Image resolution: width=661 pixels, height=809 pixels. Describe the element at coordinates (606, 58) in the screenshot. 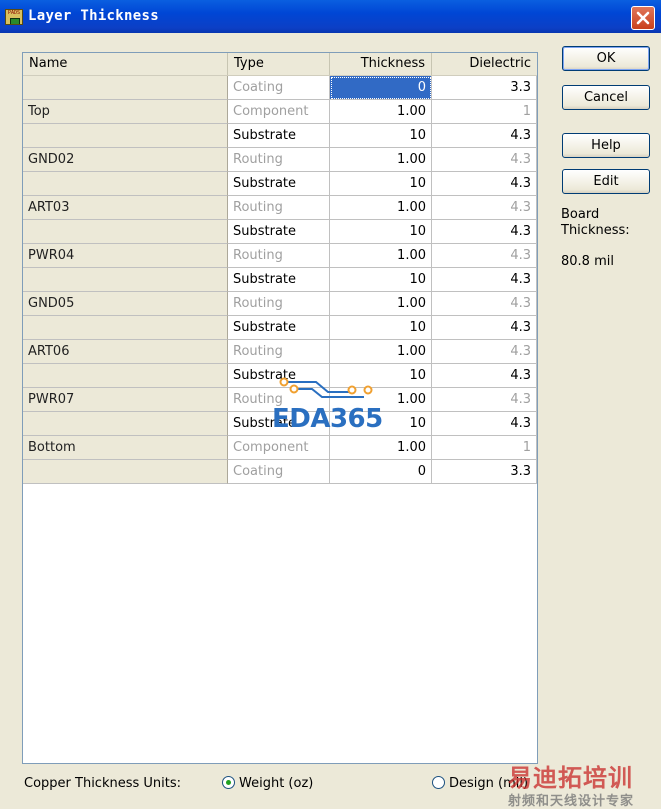

I see `ok-button: OK` at that location.